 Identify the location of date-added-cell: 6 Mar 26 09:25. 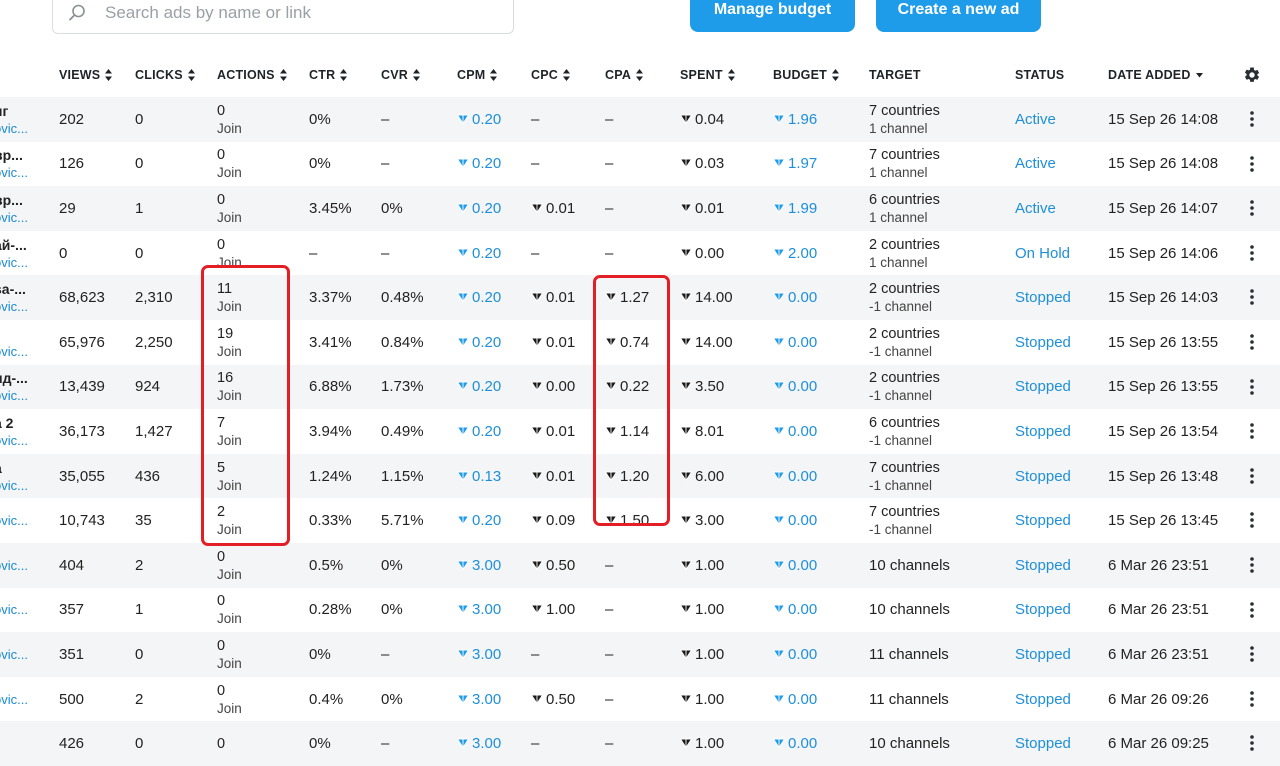
(1158, 744).